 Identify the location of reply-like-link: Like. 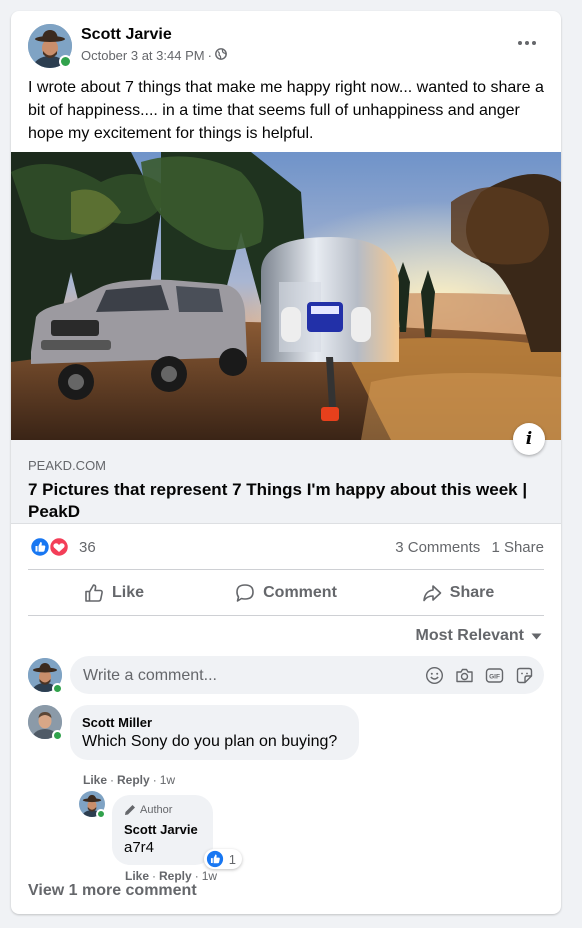
(137, 876).